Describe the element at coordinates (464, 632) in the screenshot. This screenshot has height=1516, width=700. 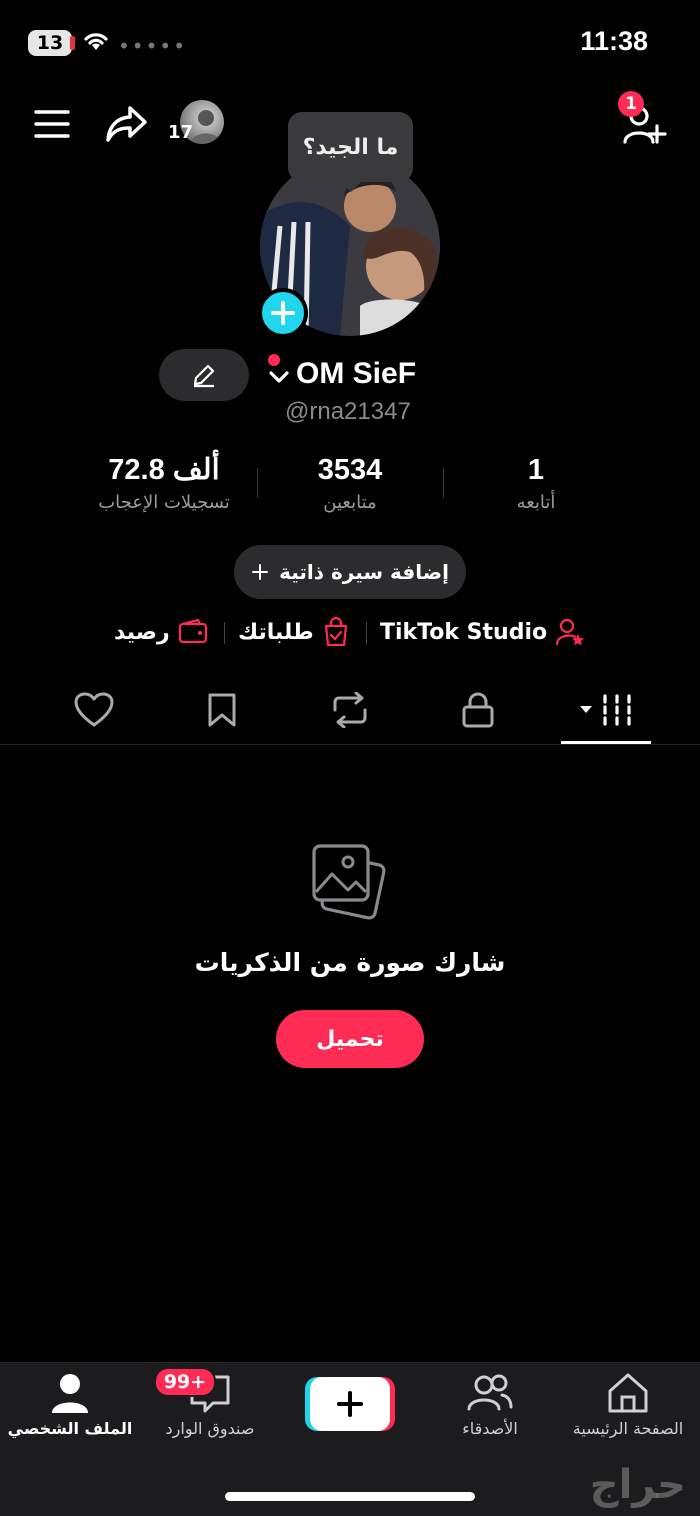
I see `tiktok-studio-label: TikTok Studio` at that location.